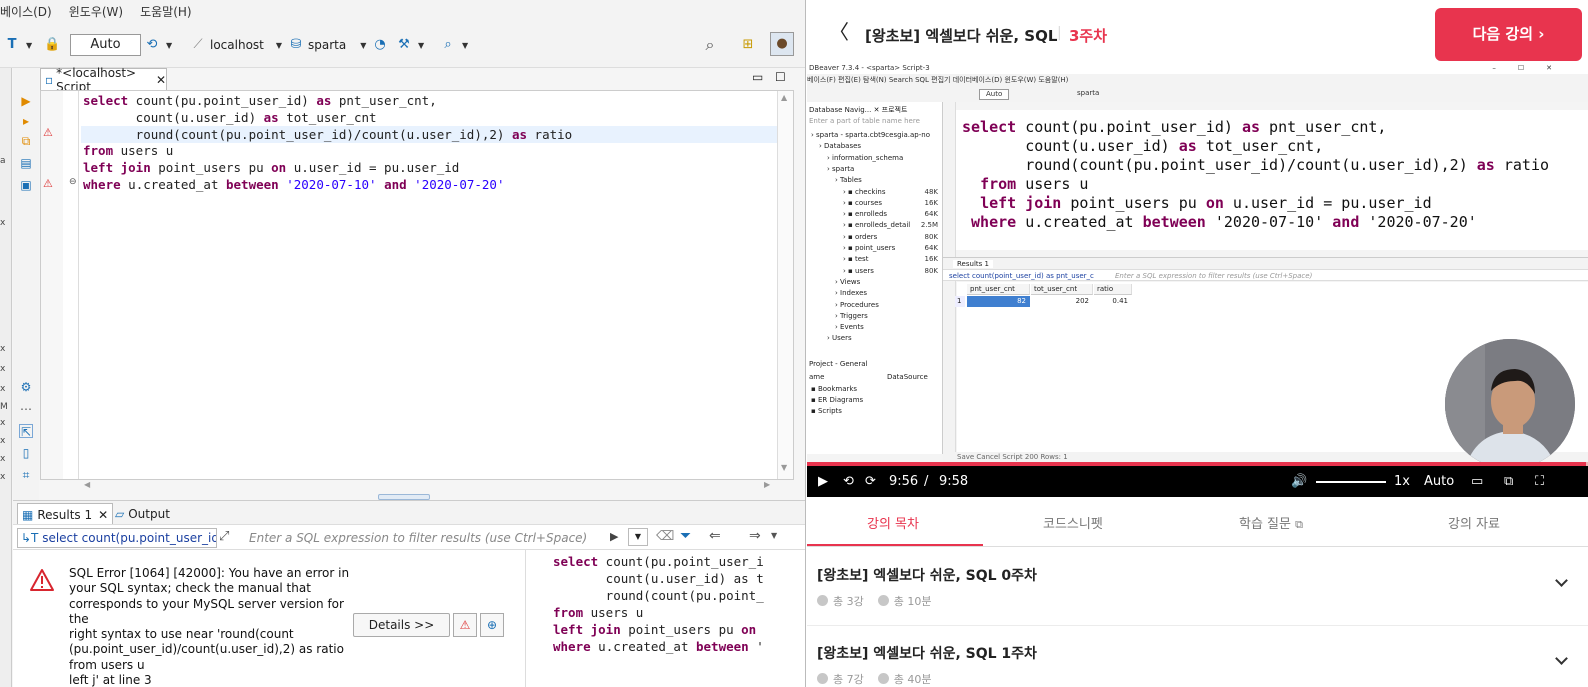 This screenshot has height=687, width=1588. Describe the element at coordinates (26, 431) in the screenshot. I see `panel-toggle-icon: ⇱` at that location.